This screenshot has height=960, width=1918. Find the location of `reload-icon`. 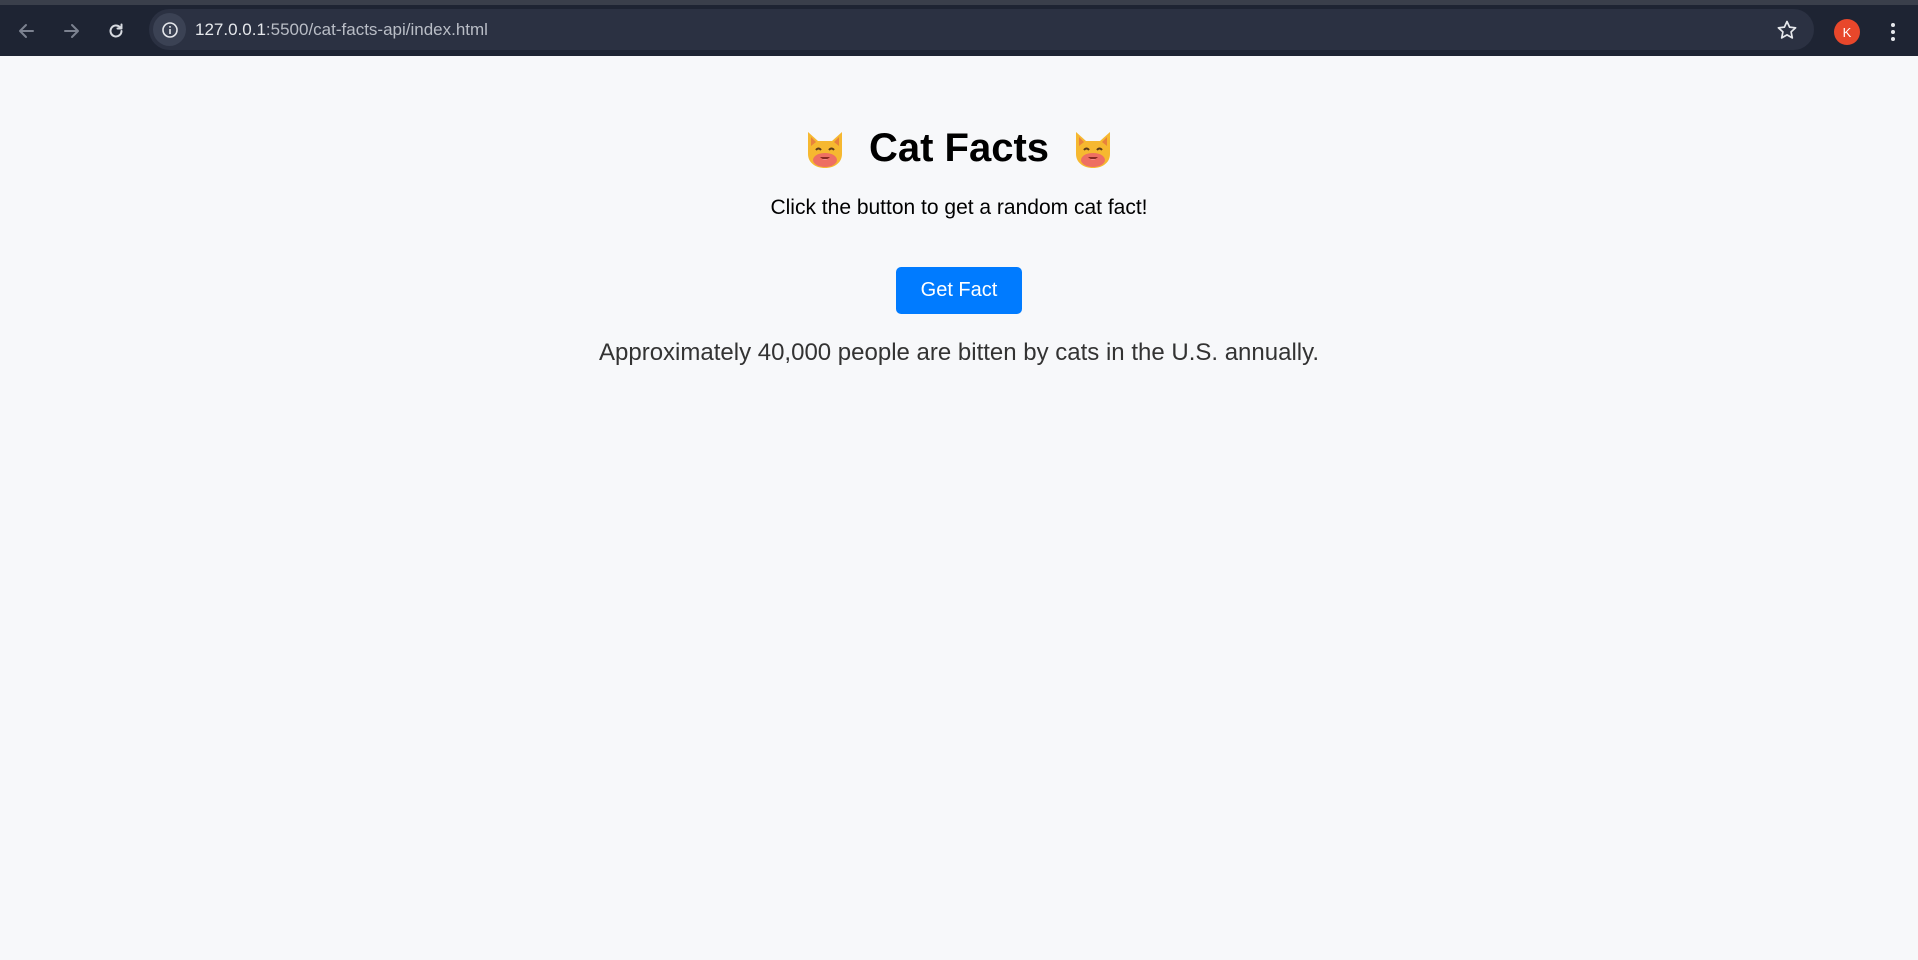

reload-icon is located at coordinates (116, 30).